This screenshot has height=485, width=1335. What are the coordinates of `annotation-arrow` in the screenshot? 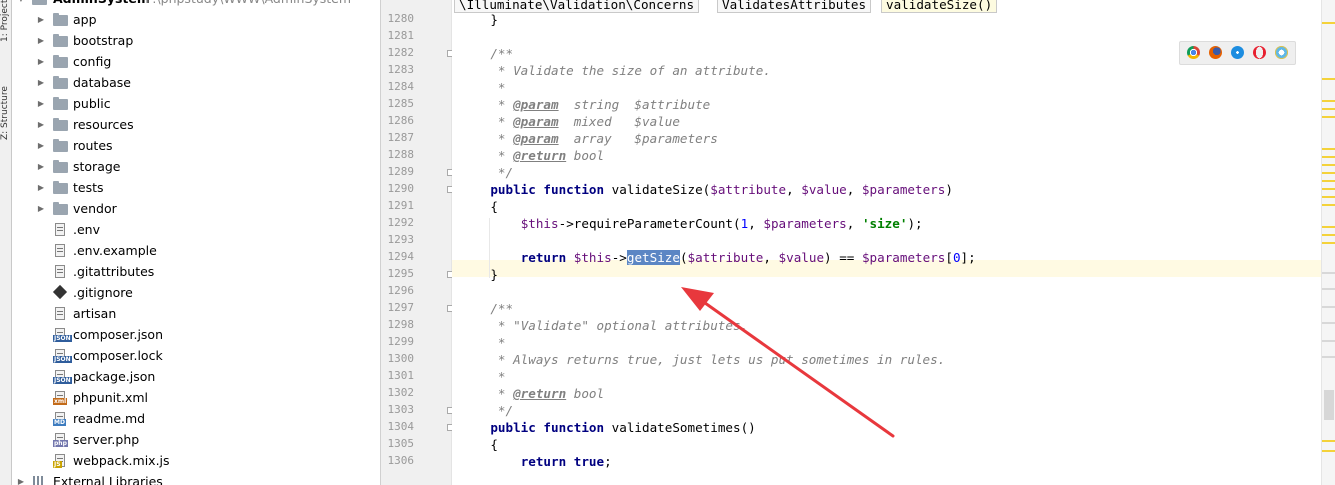 It's located at (788, 362).